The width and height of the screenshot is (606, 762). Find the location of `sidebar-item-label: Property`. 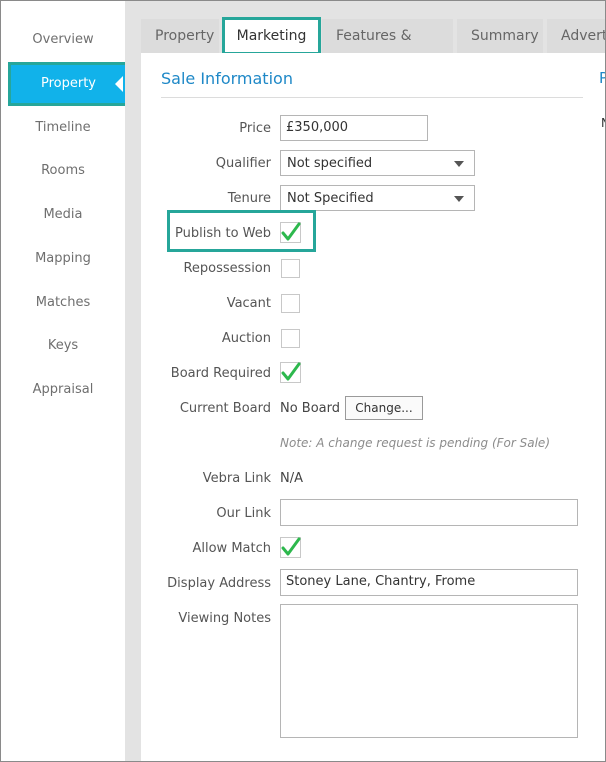

sidebar-item-label: Property is located at coordinates (68, 83).